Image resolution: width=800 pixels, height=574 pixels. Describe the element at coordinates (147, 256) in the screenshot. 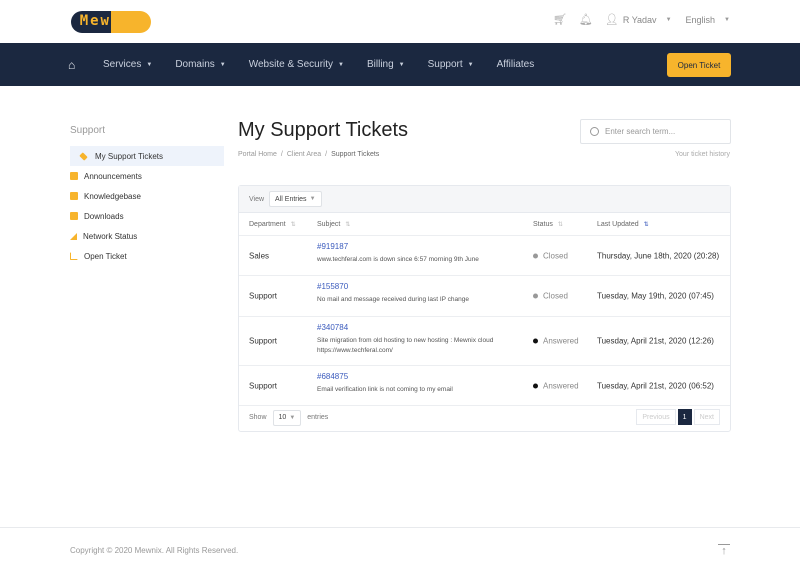

I see `sidebar-item-open-ticket: Open Ticket` at that location.